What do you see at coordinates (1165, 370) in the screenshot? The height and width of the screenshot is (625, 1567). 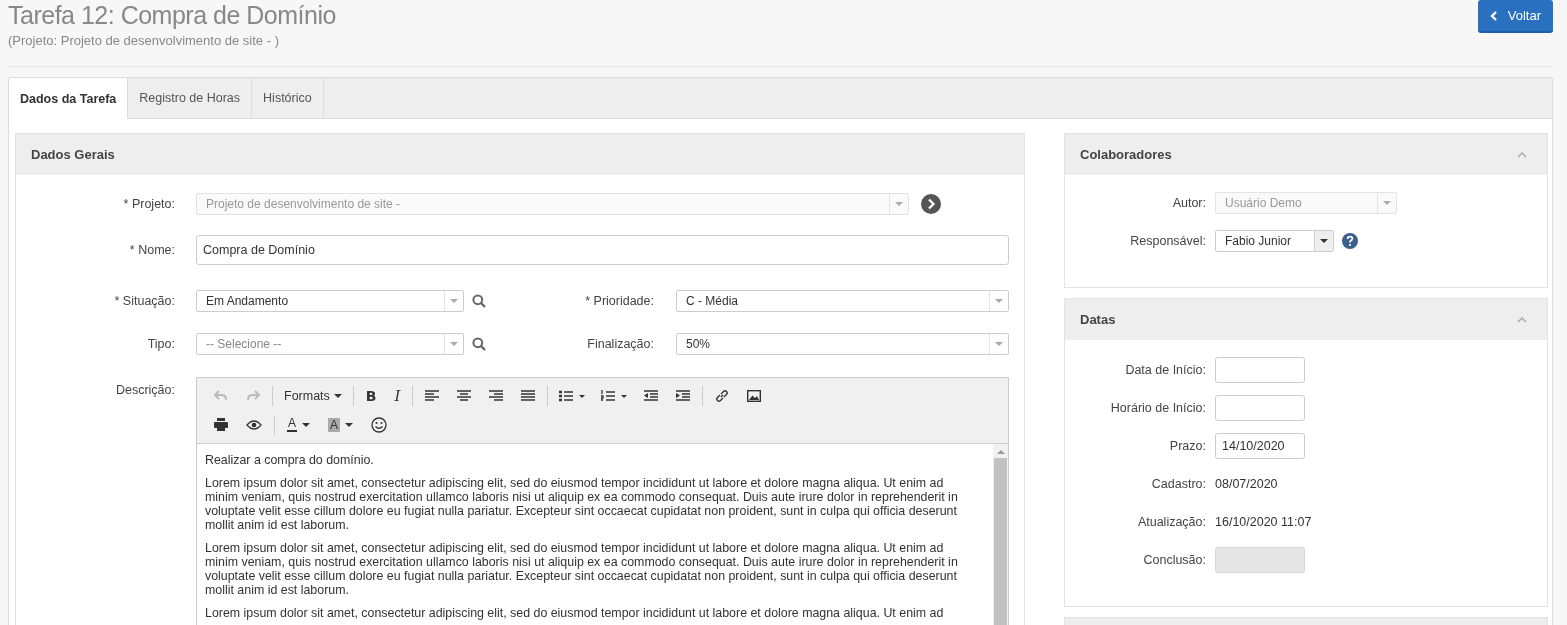 I see `field-label: Data de Início:` at bounding box center [1165, 370].